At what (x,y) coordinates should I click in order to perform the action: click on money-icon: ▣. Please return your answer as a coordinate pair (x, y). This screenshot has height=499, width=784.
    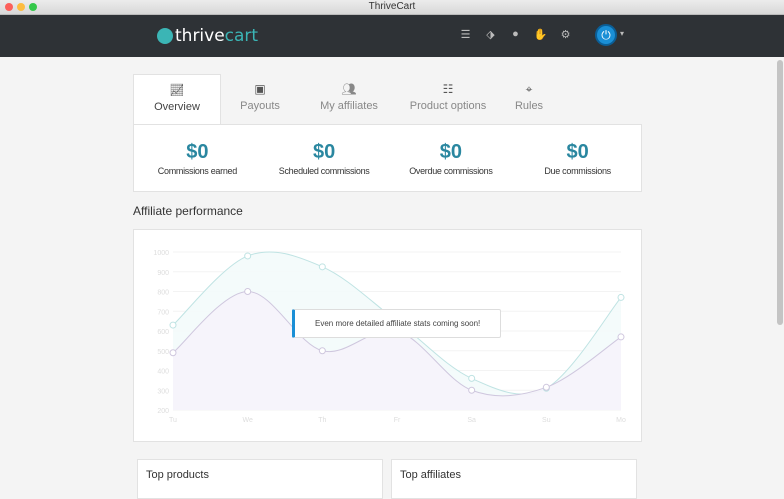
    Looking at the image, I should click on (260, 89).